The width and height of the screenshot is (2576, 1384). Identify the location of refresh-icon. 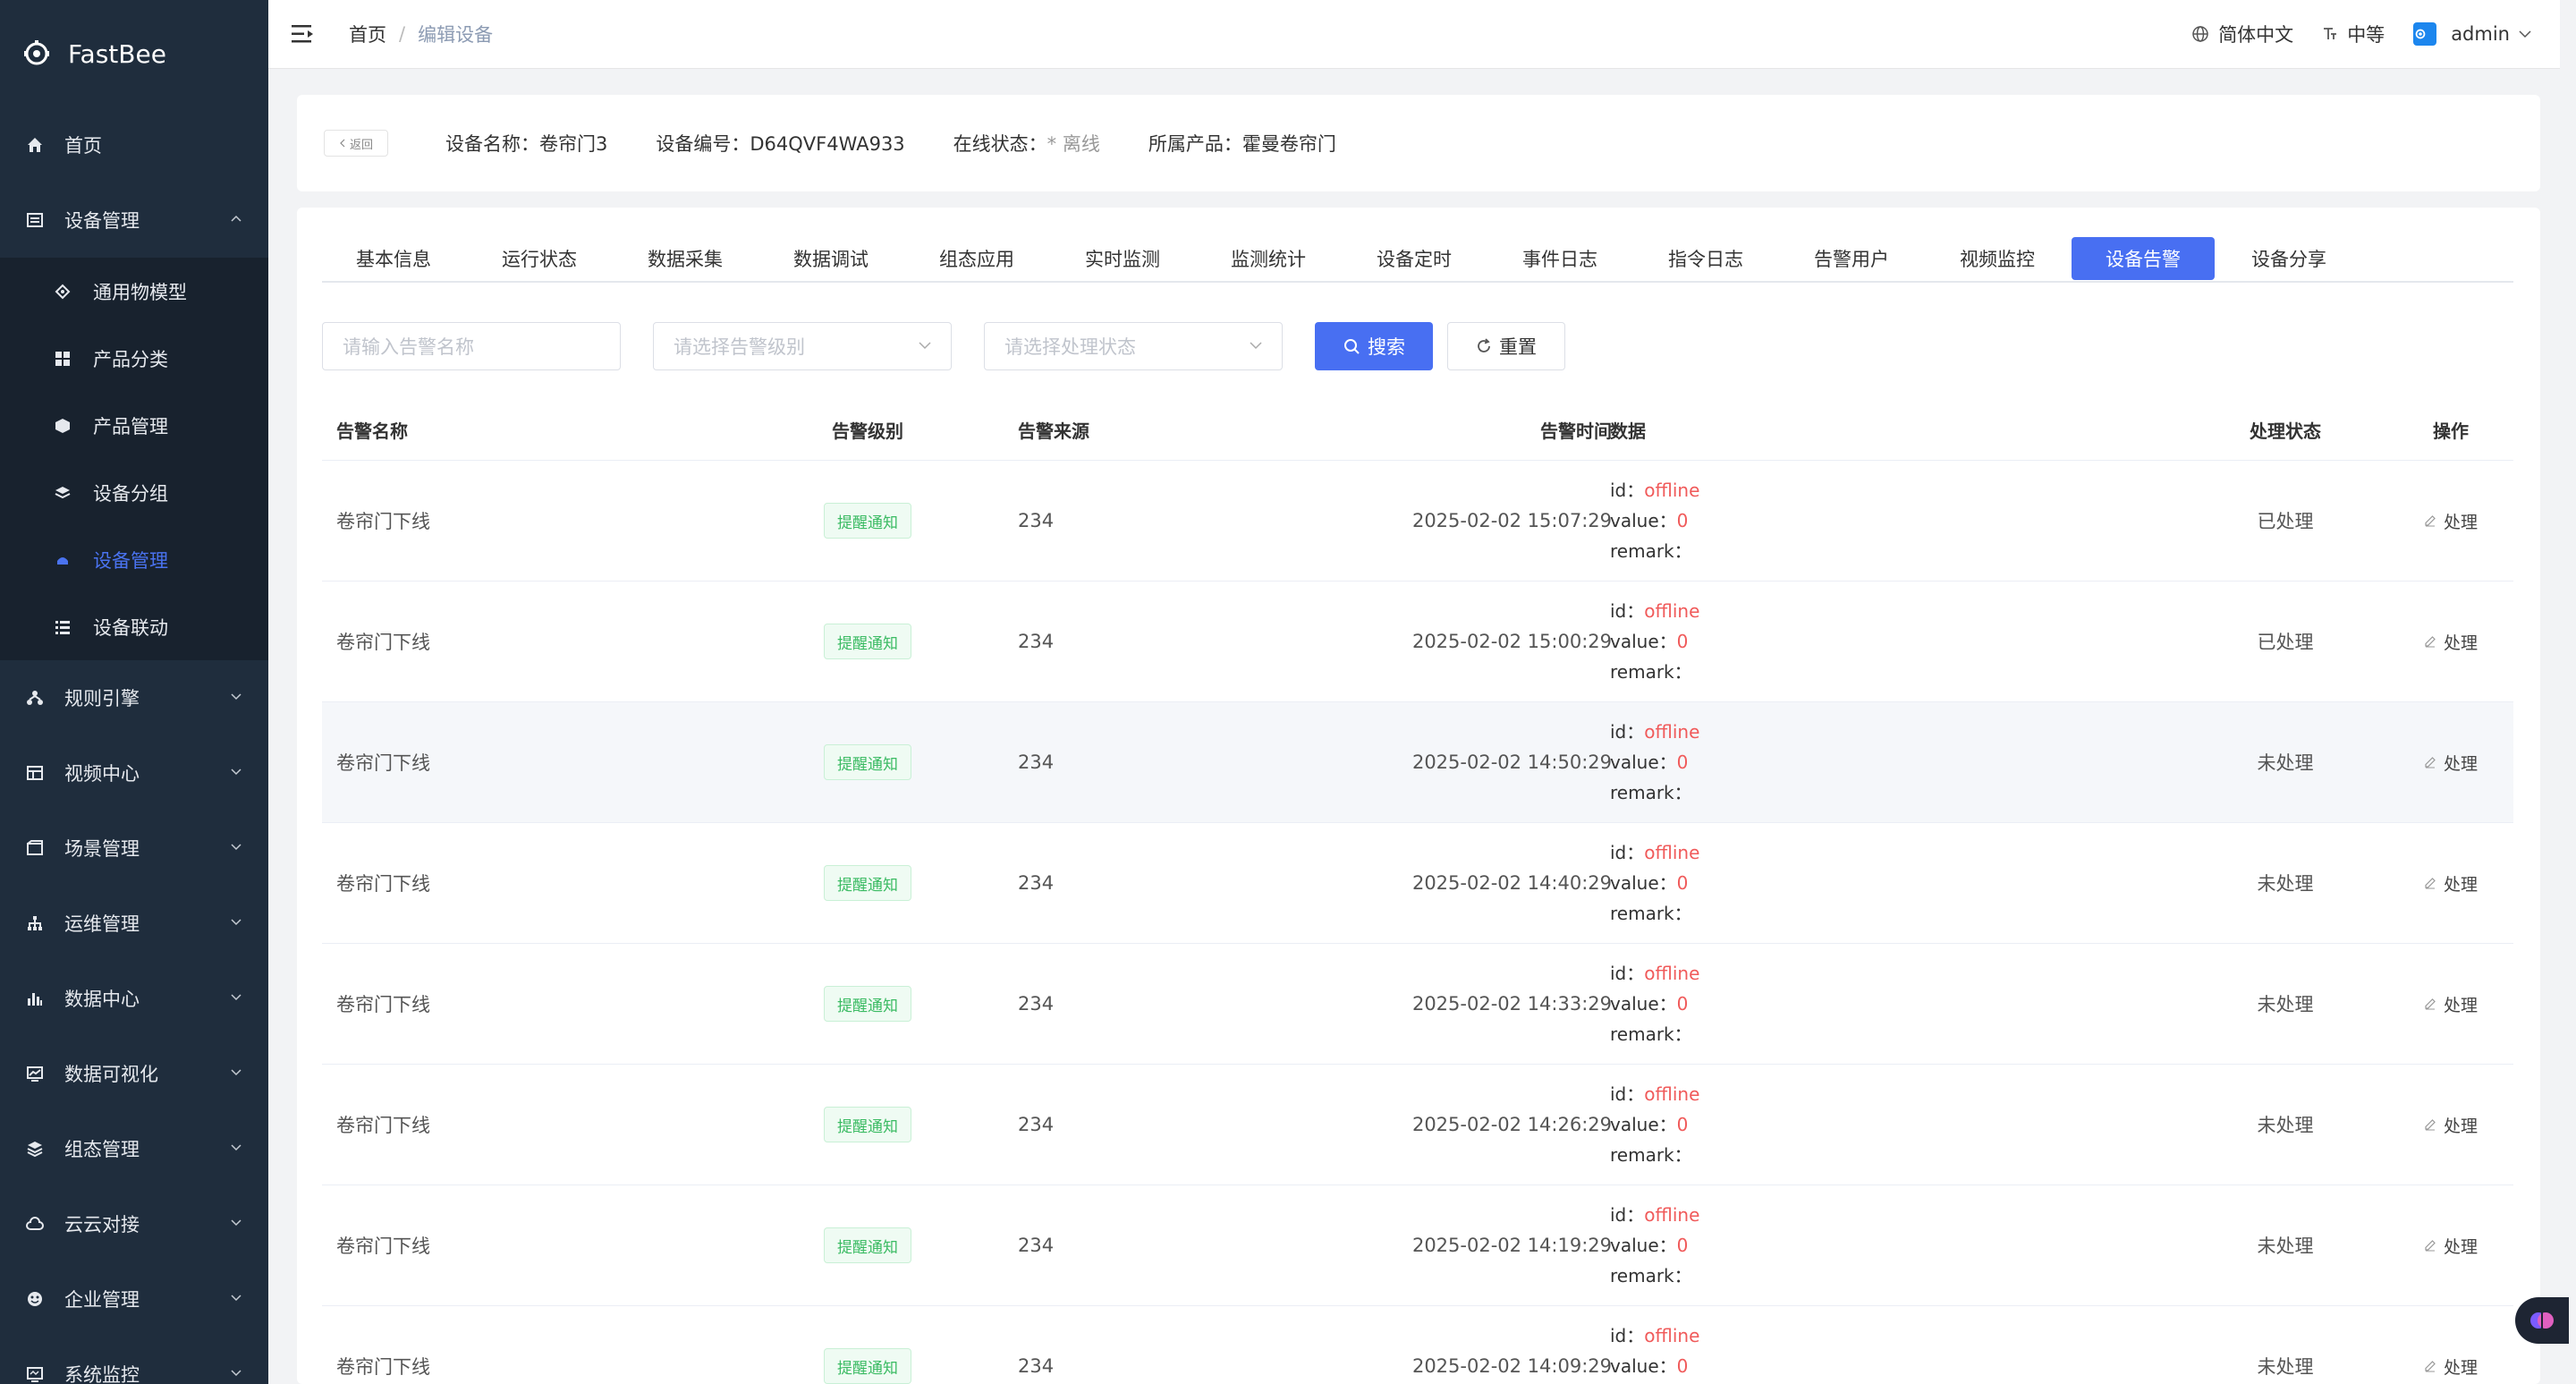
(1484, 345).